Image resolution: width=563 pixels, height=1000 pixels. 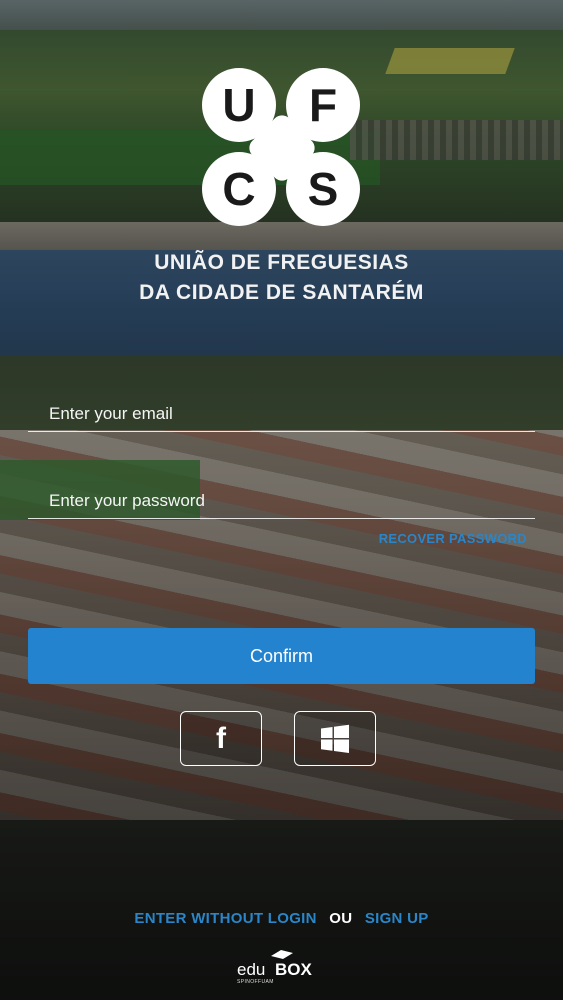 What do you see at coordinates (281, 292) in the screenshot?
I see `app-title-line-2: DA CIDADE DE SANTARÉM` at bounding box center [281, 292].